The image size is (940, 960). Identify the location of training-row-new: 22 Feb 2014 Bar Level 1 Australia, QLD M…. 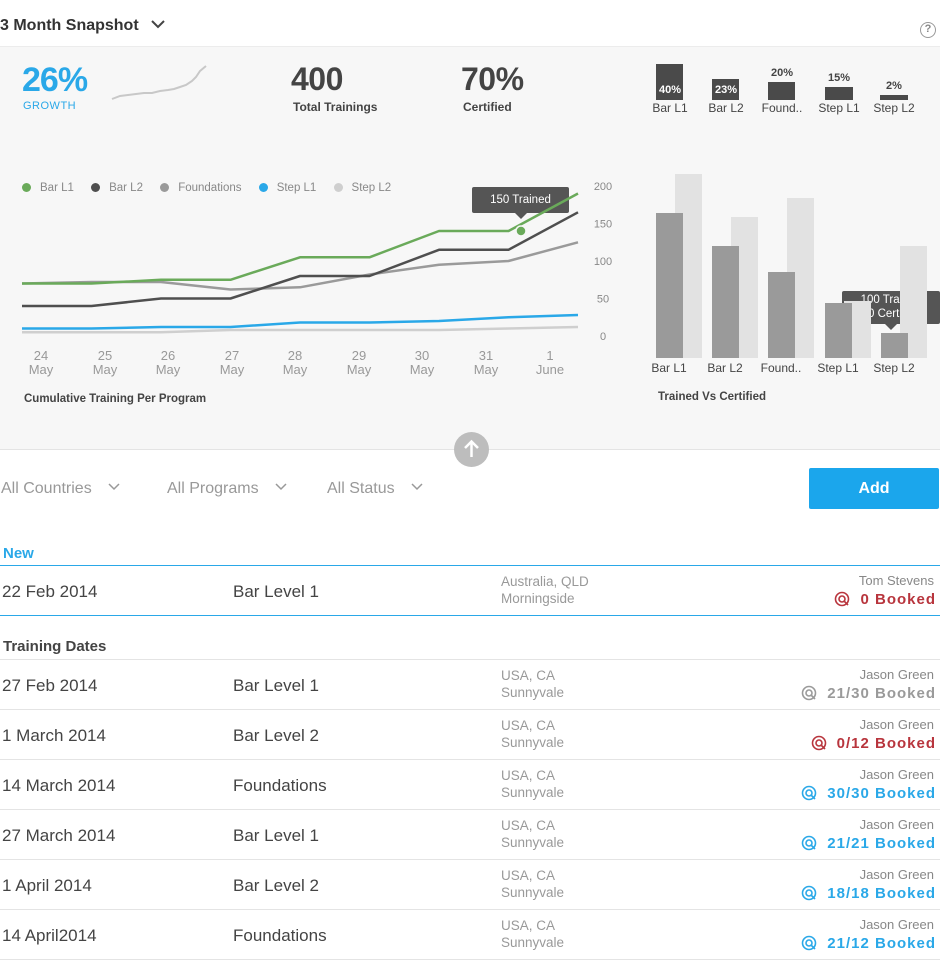
(470, 591).